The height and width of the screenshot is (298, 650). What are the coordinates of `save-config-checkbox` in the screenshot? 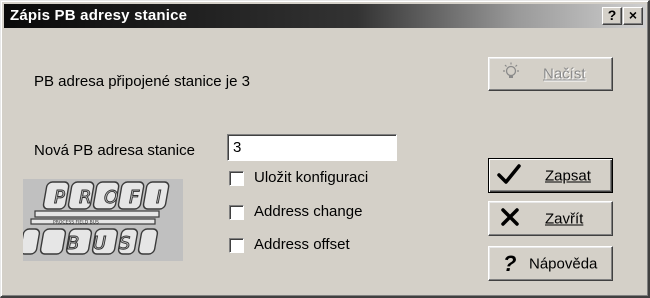 It's located at (236, 178).